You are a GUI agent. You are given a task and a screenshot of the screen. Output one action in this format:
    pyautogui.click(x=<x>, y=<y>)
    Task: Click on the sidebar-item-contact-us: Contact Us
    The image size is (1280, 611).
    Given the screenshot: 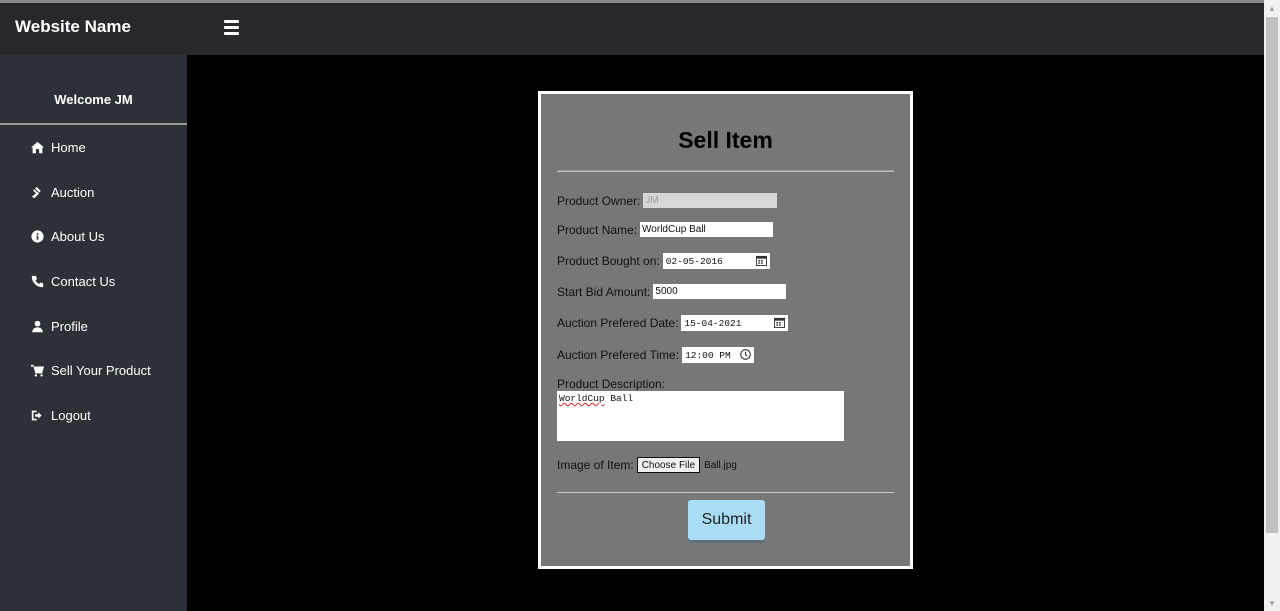 What is the action you would take?
    pyautogui.click(x=93, y=281)
    